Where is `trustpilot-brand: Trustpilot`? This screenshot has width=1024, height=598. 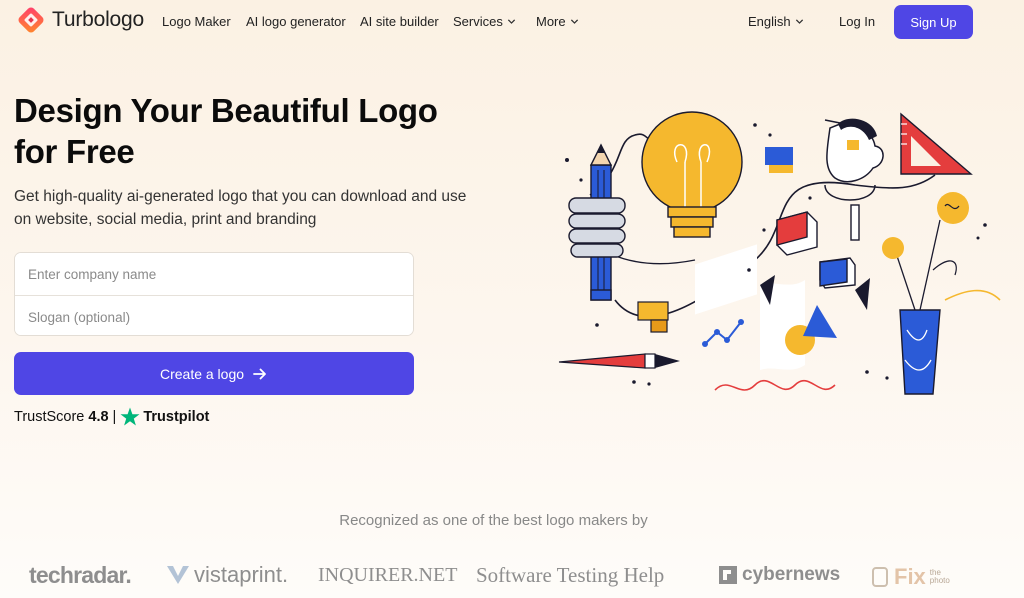
trustpilot-brand: Trustpilot is located at coordinates (164, 416).